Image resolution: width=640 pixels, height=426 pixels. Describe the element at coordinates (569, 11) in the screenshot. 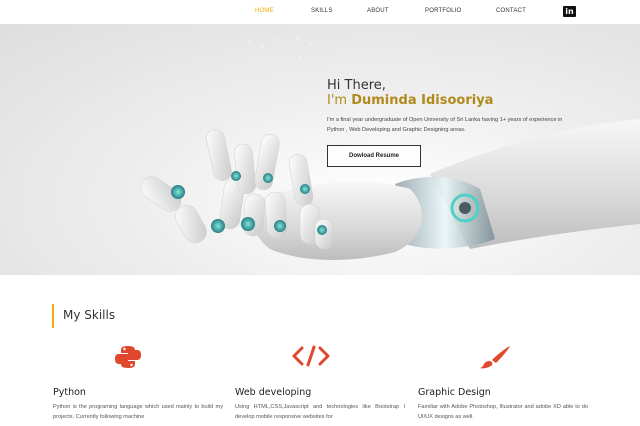

I see `linkedin-icon: in` at that location.